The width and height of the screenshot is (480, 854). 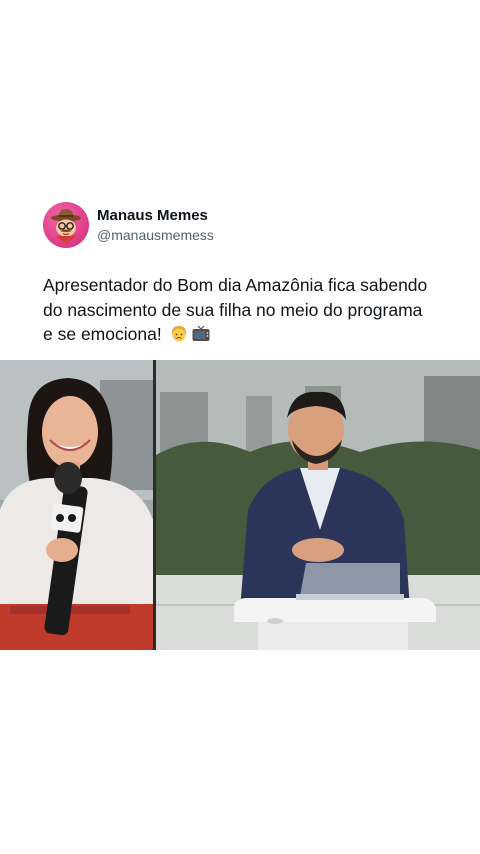 I want to click on avatar, so click(x=66, y=225).